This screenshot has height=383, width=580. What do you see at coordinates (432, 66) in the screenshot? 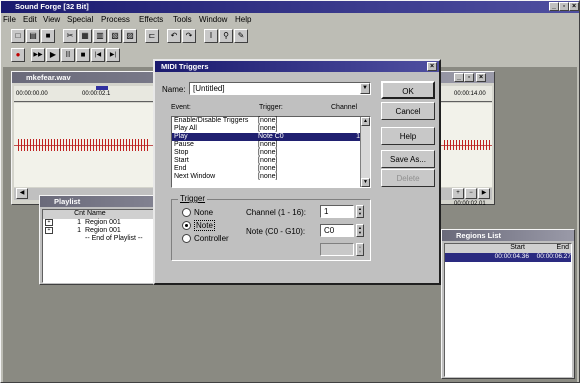
I see `dialog-close-button: ×` at bounding box center [432, 66].